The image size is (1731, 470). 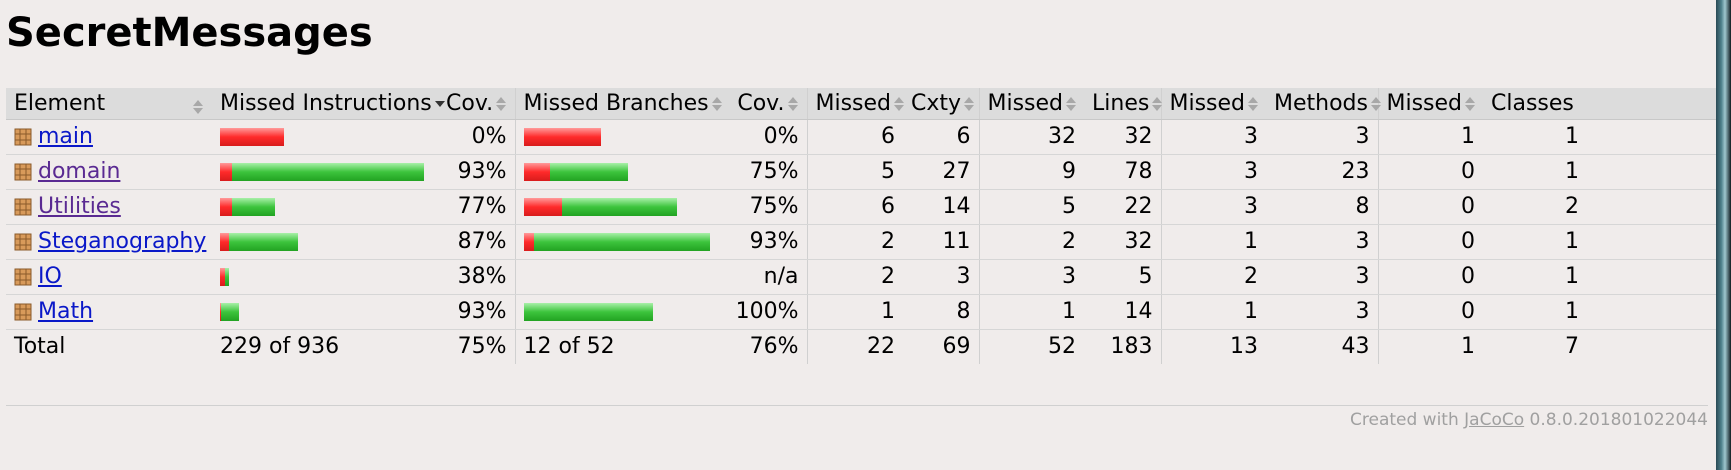 What do you see at coordinates (868, 207) in the screenshot?
I see `table-row: Utilities 77% 75% 6 14 5 22 3 8 0 2` at bounding box center [868, 207].